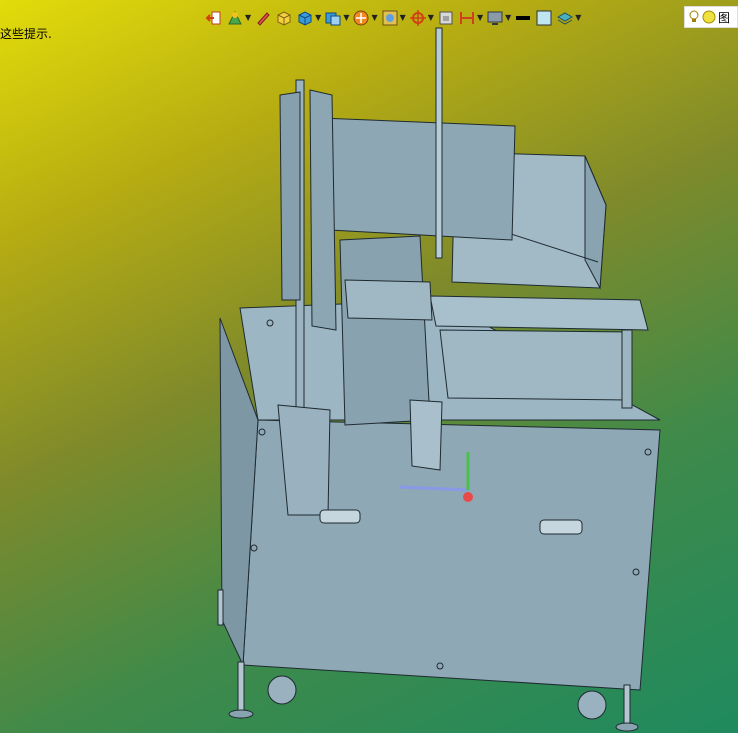 Image resolution: width=738 pixels, height=733 pixels. I want to click on panel-label: 图, so click(724, 17).